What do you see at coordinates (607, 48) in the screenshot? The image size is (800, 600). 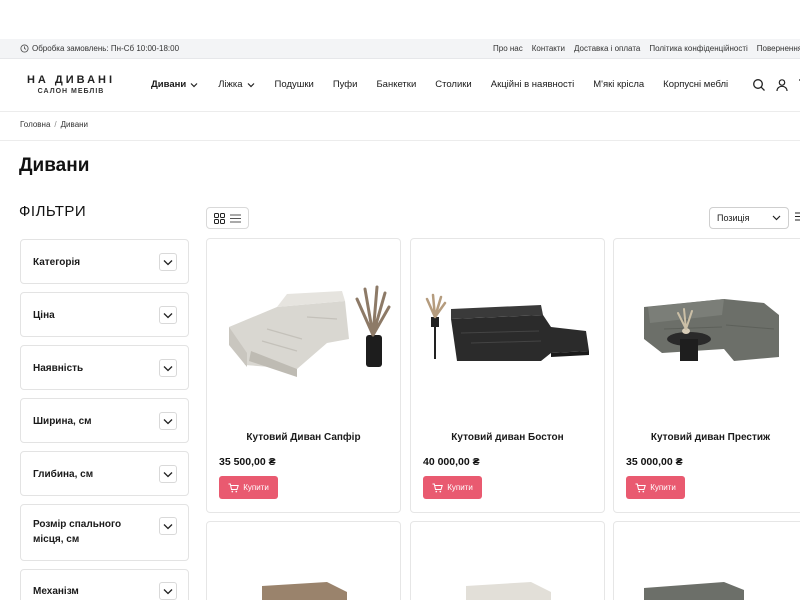 I see `top-link-delivery: Доставка і оплата` at bounding box center [607, 48].